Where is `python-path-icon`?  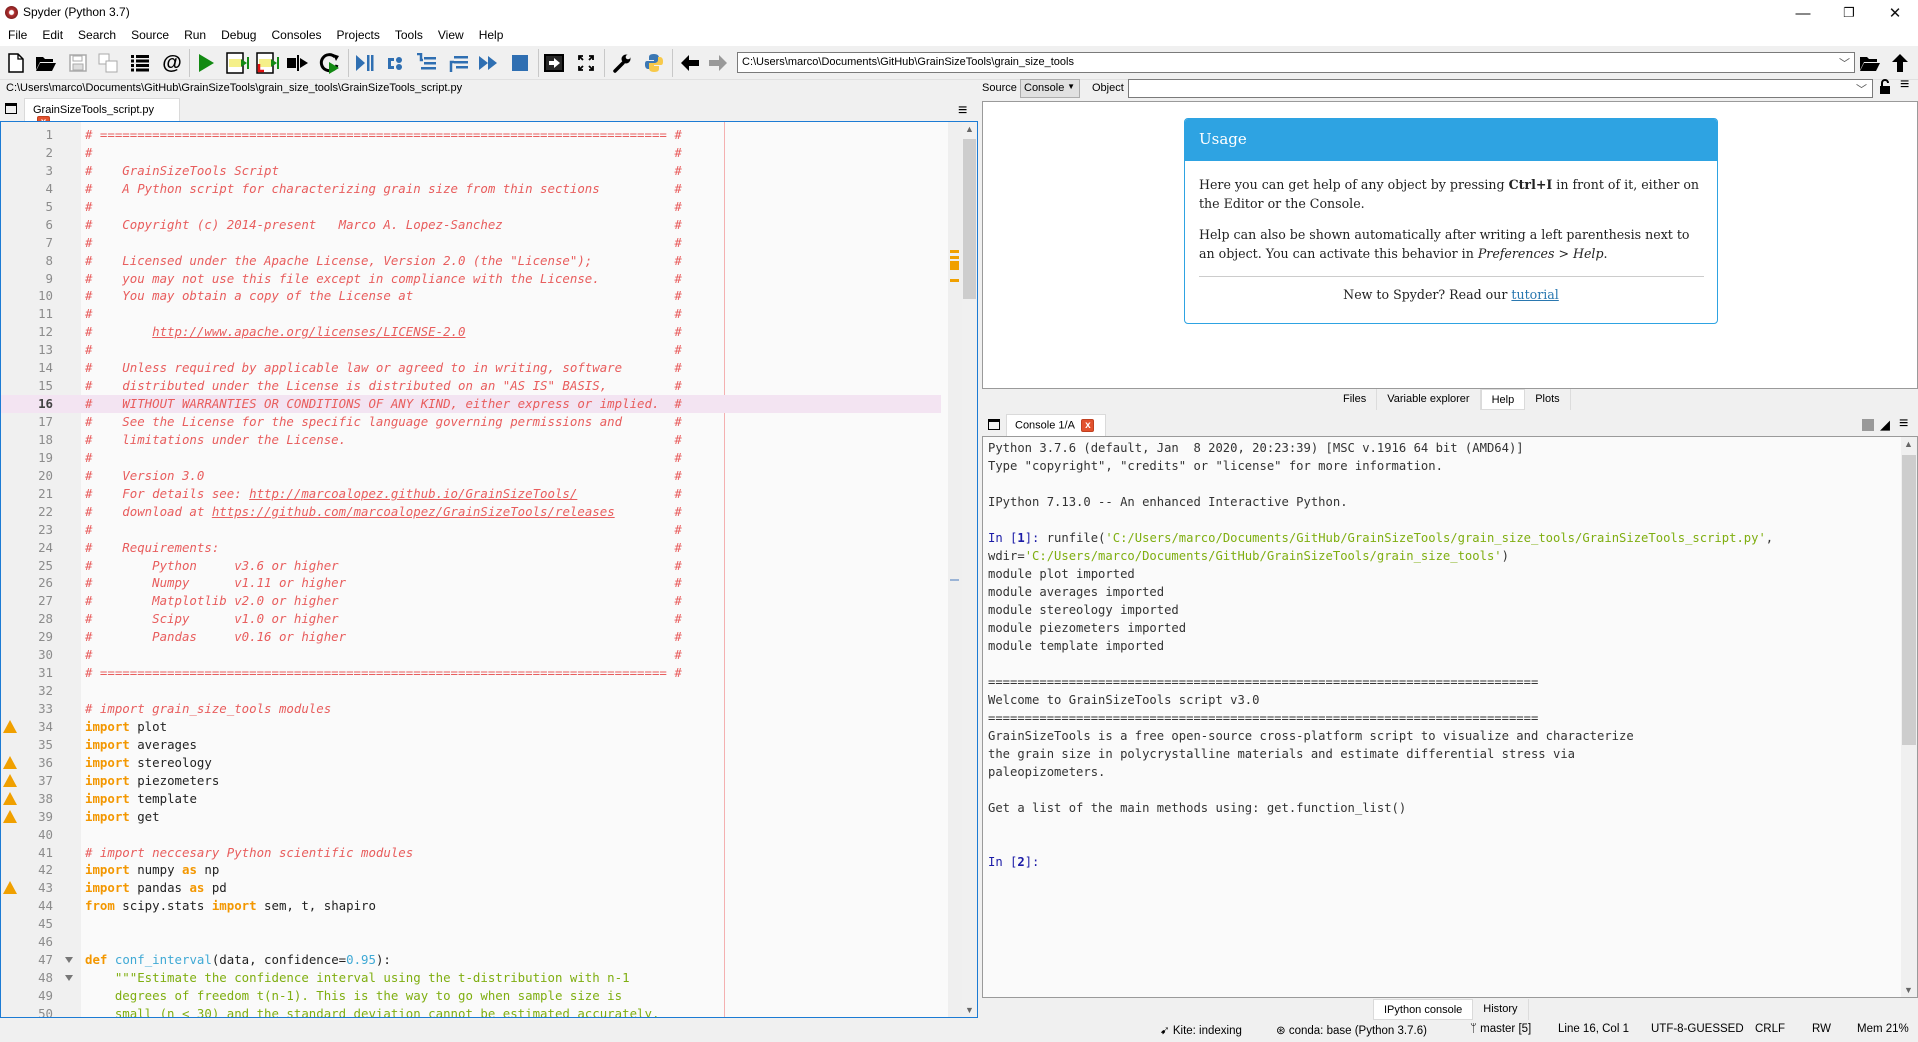 python-path-icon is located at coordinates (654, 63).